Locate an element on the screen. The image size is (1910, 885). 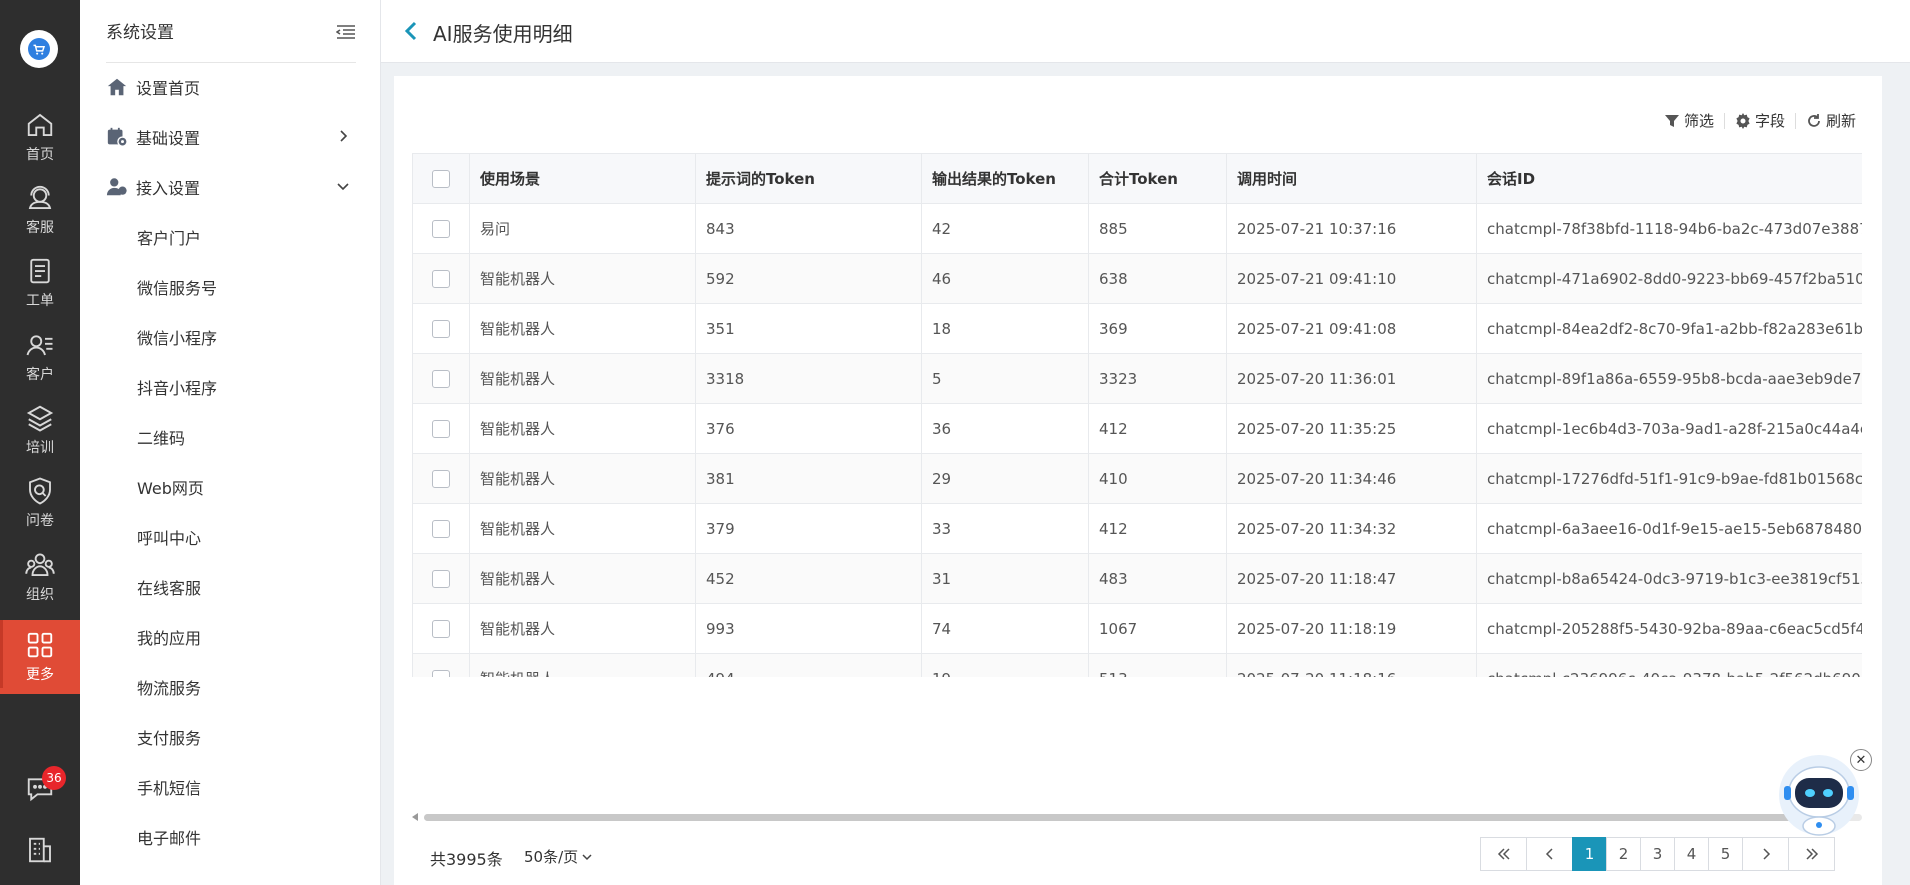
page-button: 4 is located at coordinates (1691, 854).